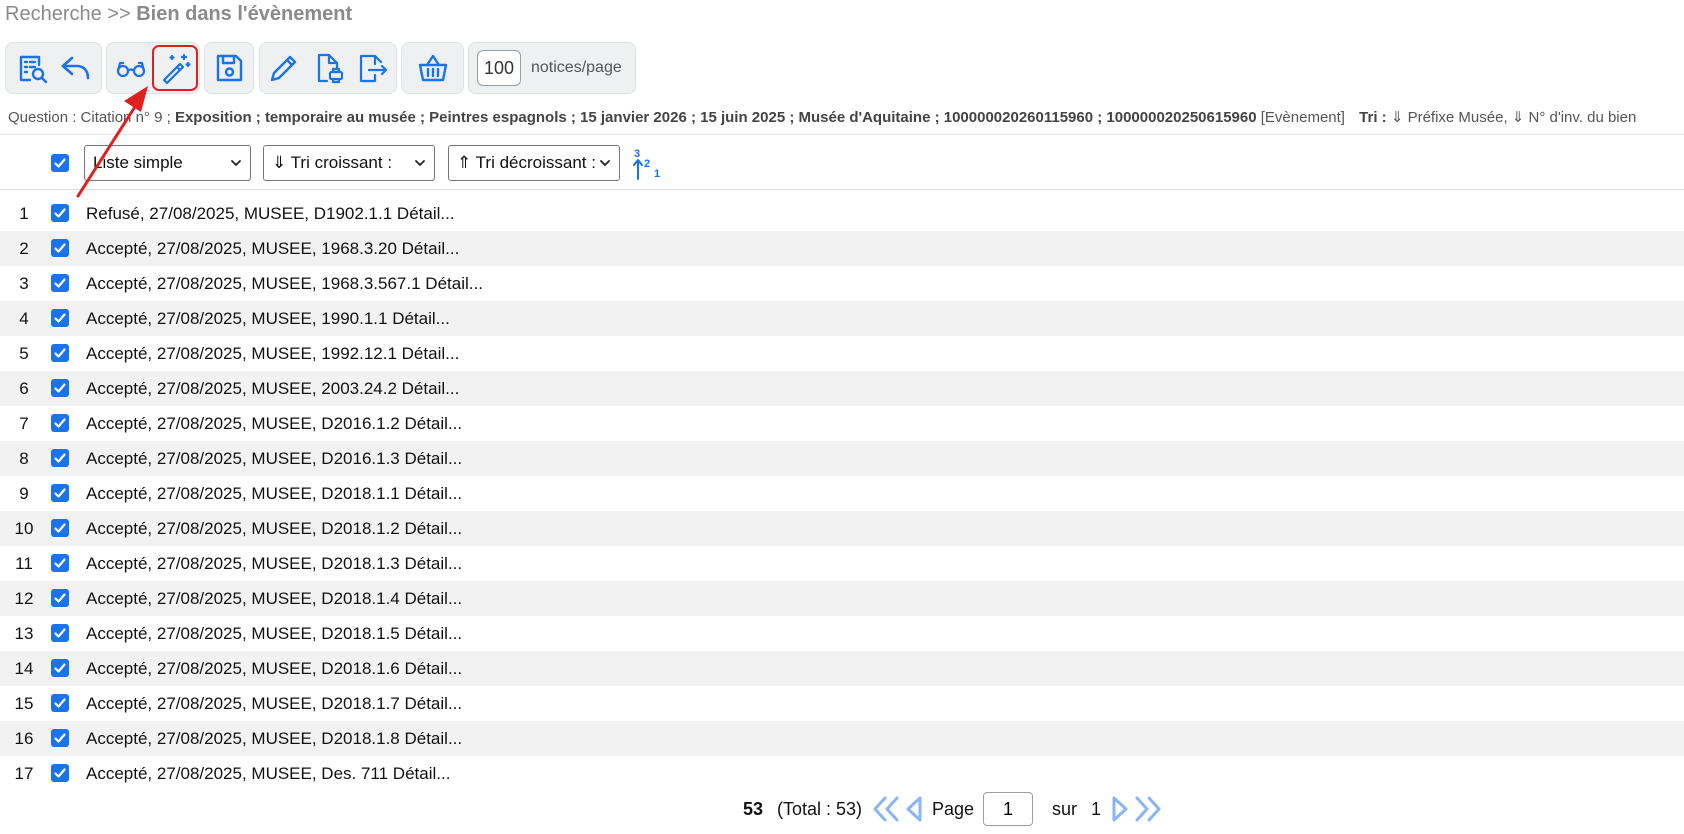 This screenshot has width=1684, height=834. Describe the element at coordinates (914, 809) in the screenshot. I see `previous-page-icon` at that location.